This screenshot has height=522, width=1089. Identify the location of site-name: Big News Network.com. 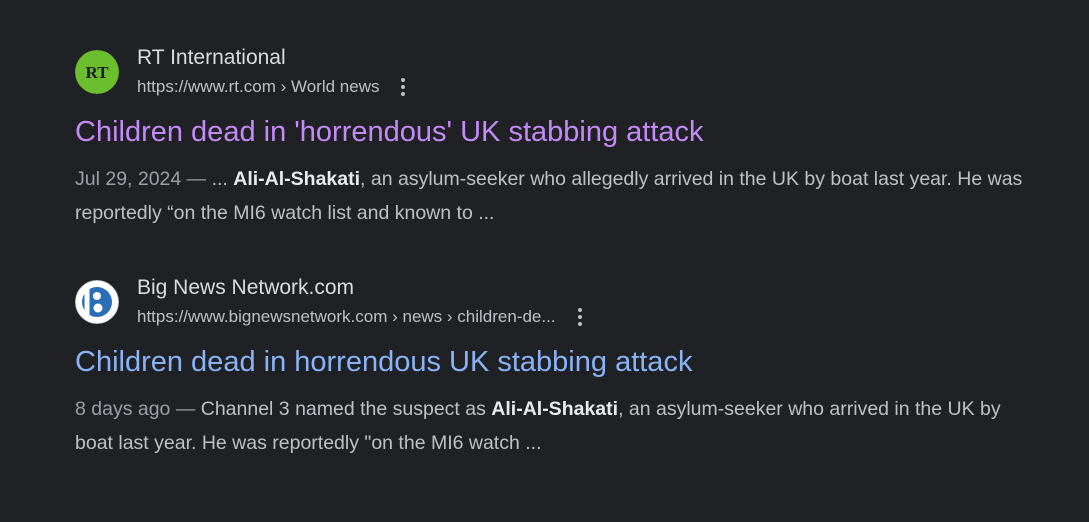
(246, 287).